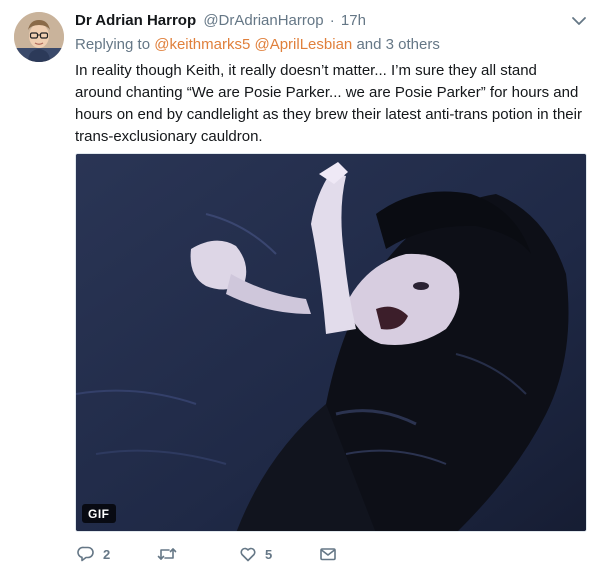  What do you see at coordinates (99, 513) in the screenshot?
I see `gif-badge: GIF` at bounding box center [99, 513].